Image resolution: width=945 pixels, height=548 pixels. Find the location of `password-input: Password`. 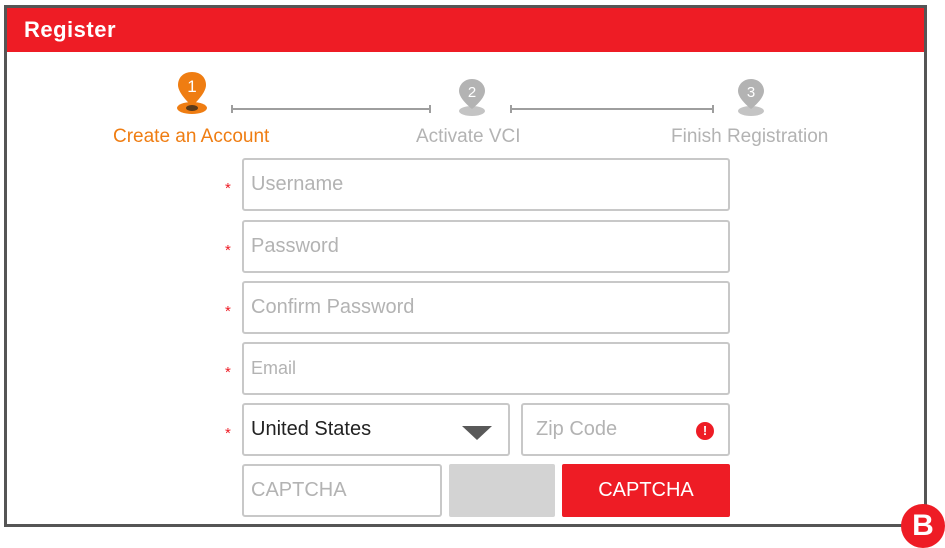

password-input: Password is located at coordinates (486, 246).